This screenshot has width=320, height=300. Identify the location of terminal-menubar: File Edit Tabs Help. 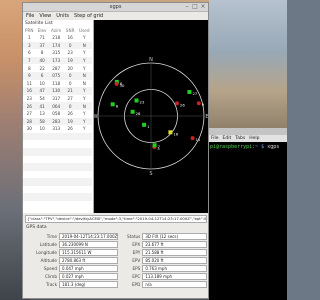
(248, 138).